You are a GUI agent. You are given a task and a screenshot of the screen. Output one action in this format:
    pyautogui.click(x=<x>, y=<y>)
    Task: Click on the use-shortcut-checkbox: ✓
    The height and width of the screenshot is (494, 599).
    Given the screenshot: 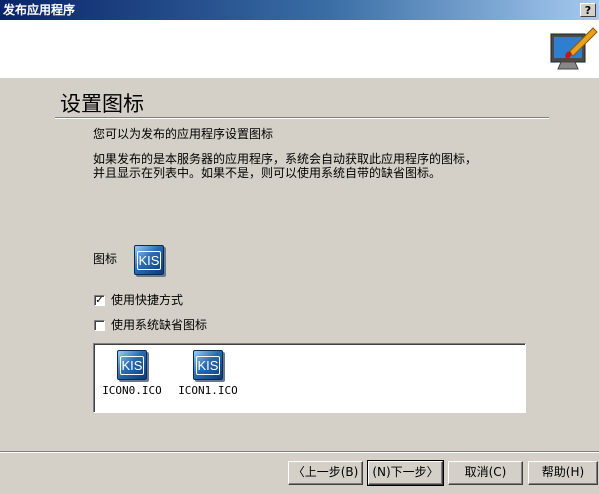 What is the action you would take?
    pyautogui.click(x=99, y=300)
    